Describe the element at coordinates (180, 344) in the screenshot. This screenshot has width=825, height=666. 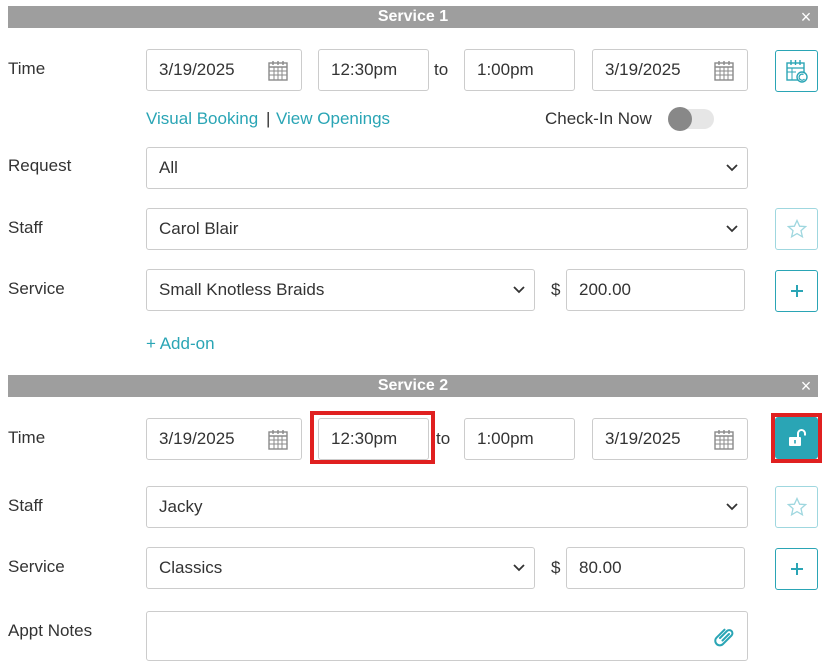
I see `add-on-link: + Add-on` at that location.